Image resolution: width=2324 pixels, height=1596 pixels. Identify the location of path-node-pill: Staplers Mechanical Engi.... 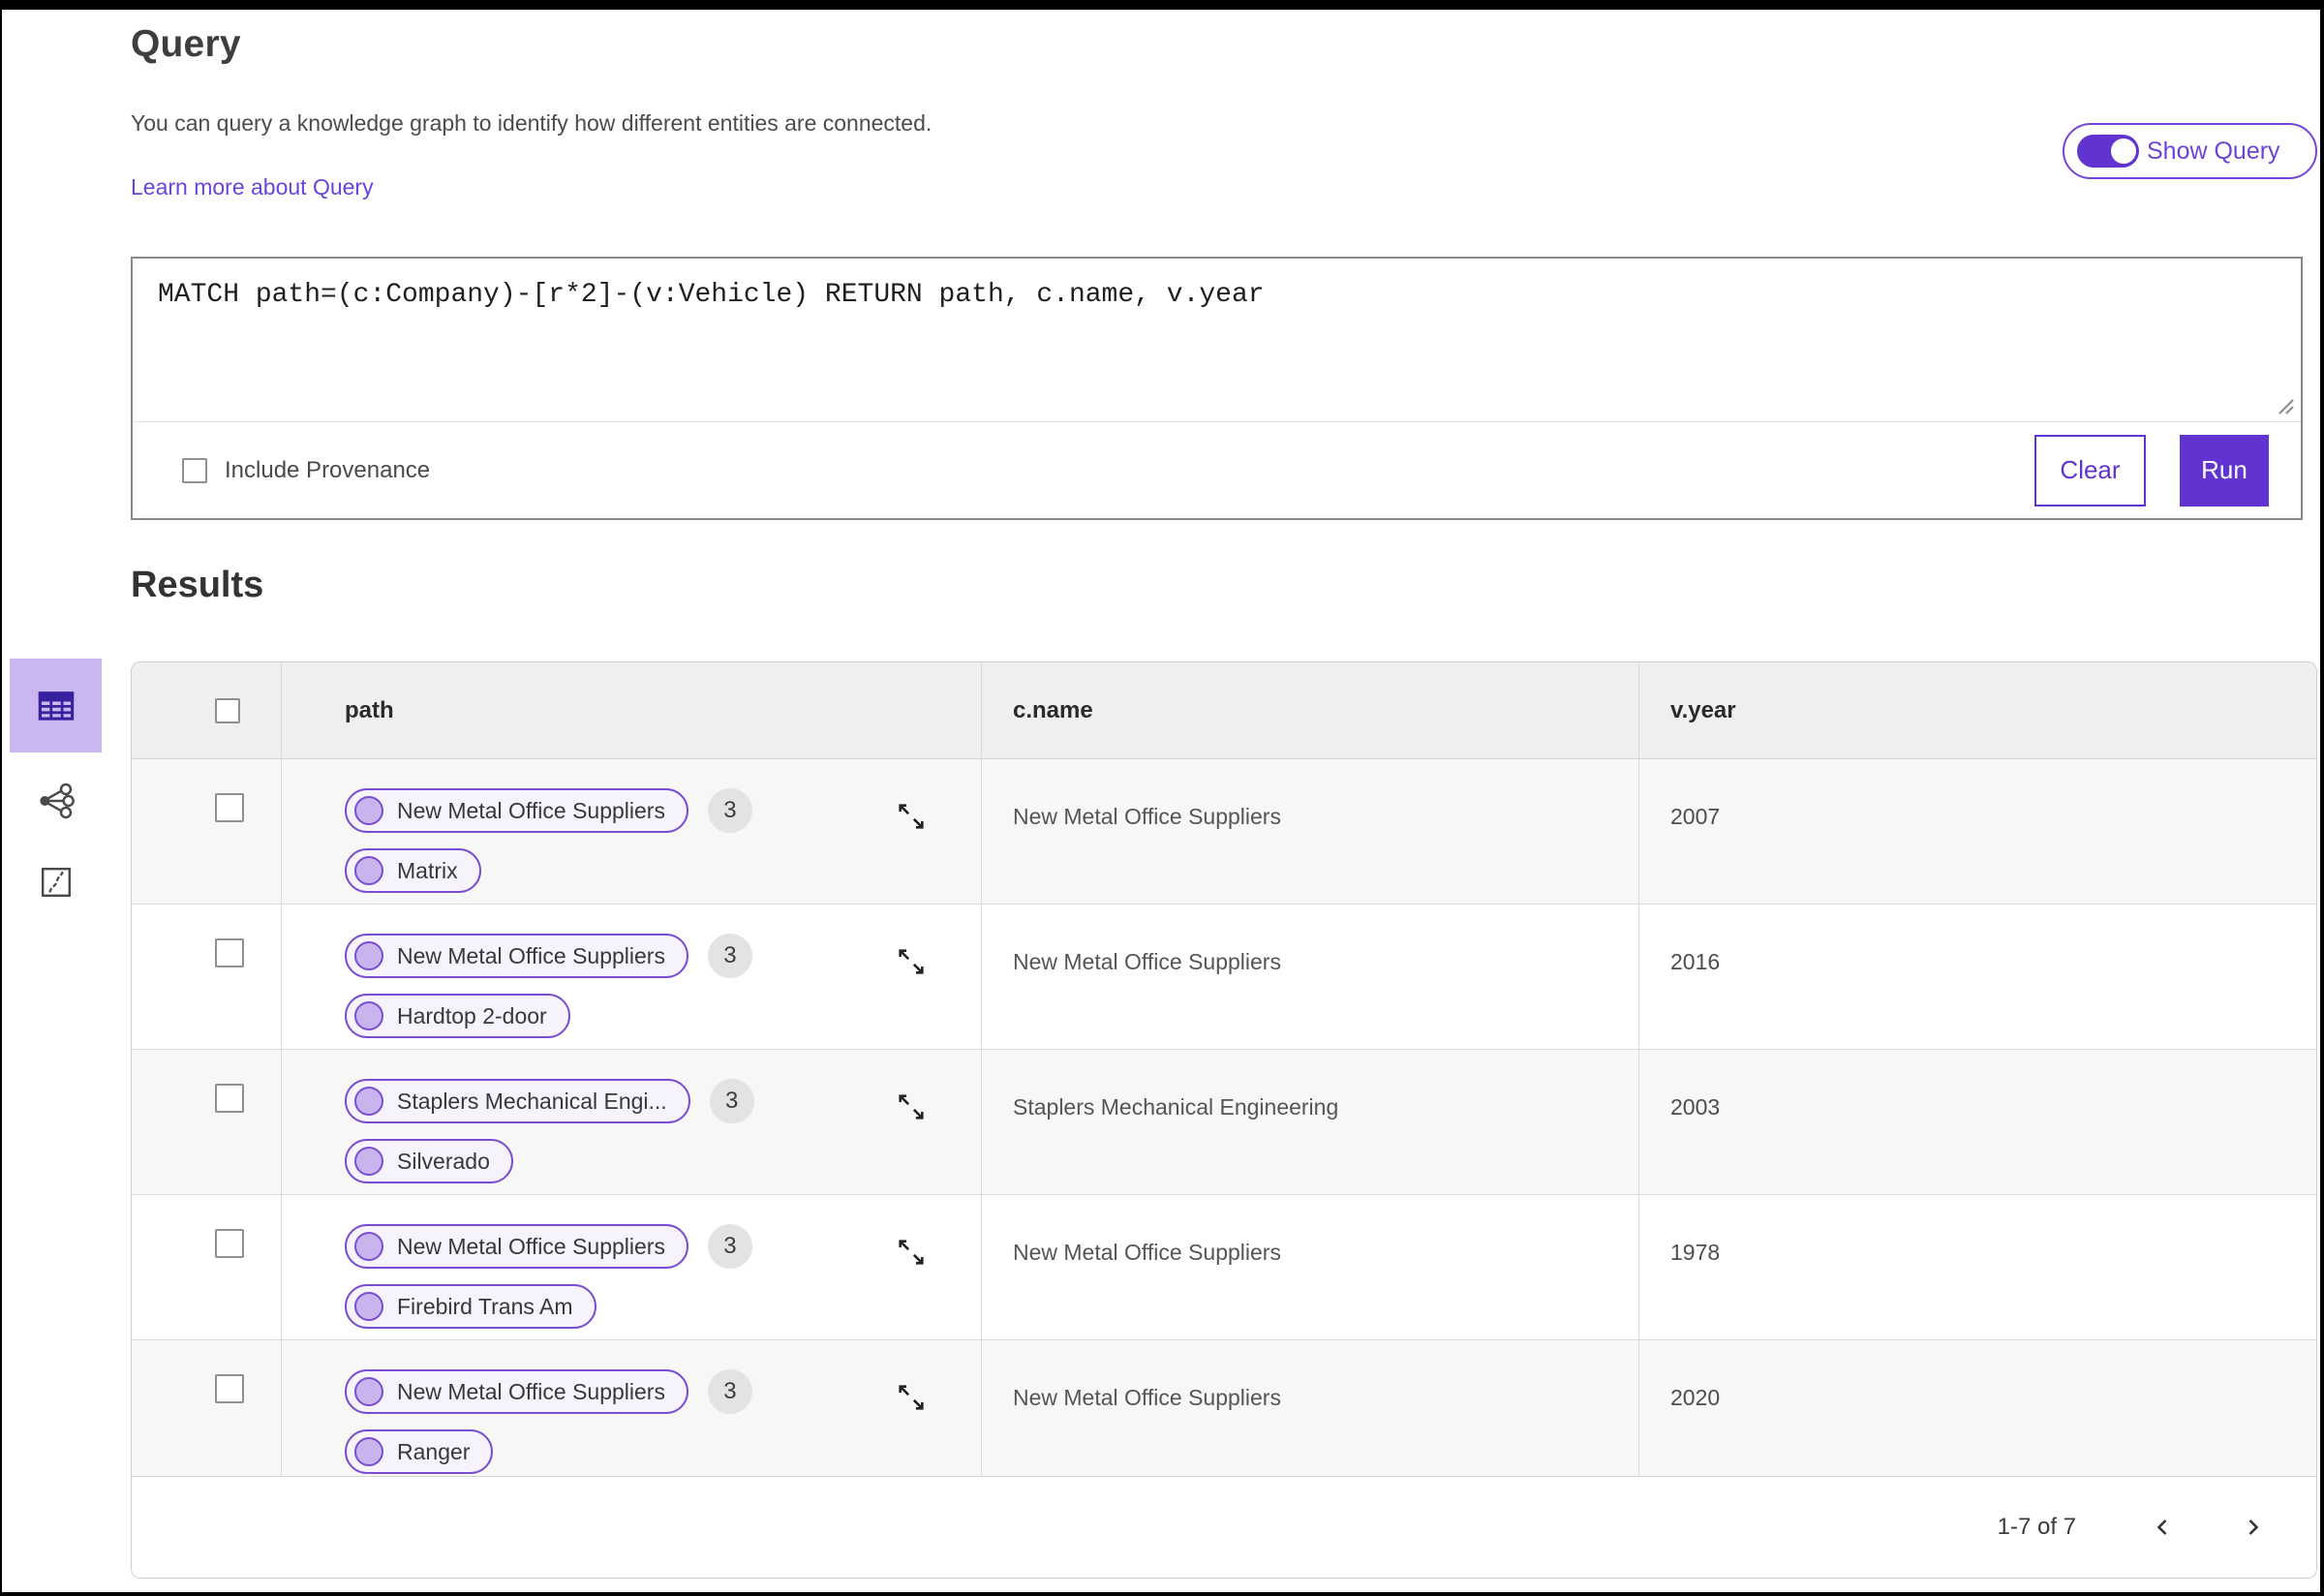
(518, 1101).